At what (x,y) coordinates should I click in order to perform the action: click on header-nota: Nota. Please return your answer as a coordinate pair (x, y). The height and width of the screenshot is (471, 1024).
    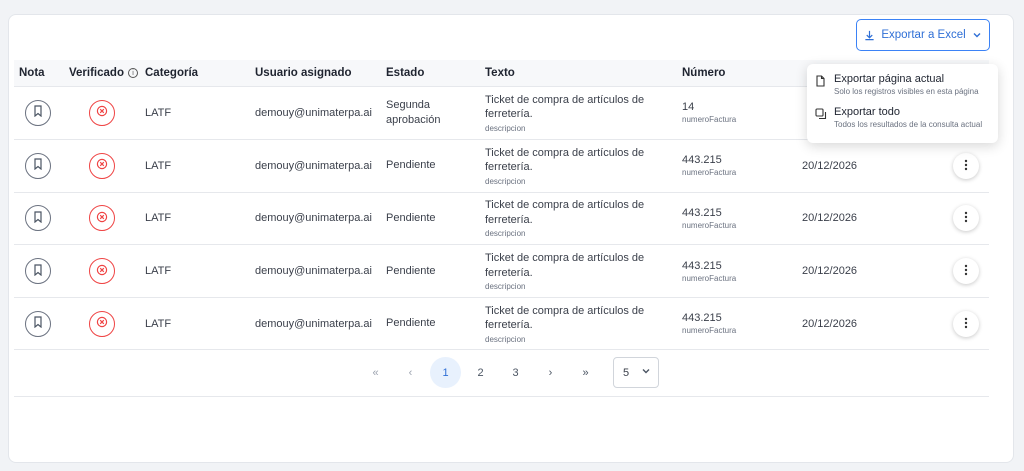
    Looking at the image, I should click on (41, 73).